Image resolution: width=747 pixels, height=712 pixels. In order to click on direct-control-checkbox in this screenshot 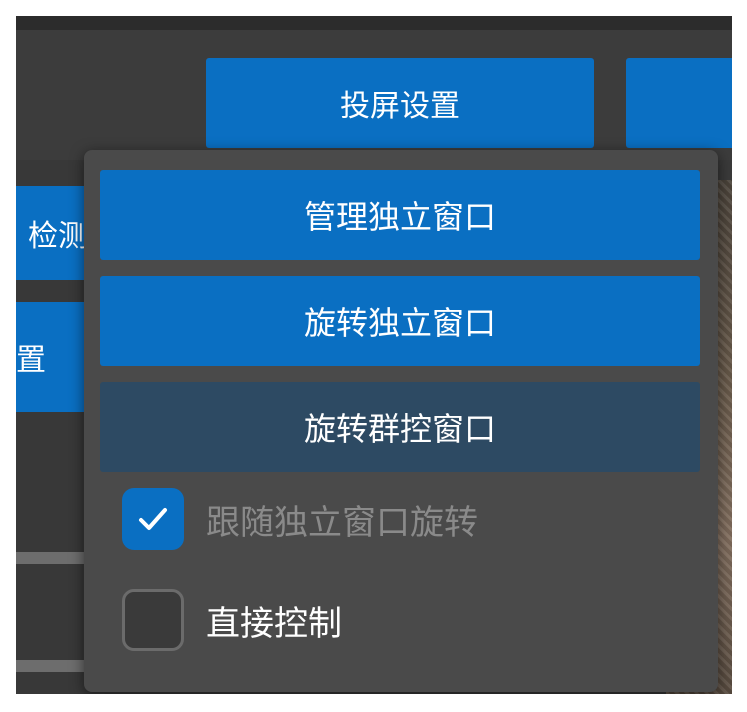, I will do `click(153, 620)`.